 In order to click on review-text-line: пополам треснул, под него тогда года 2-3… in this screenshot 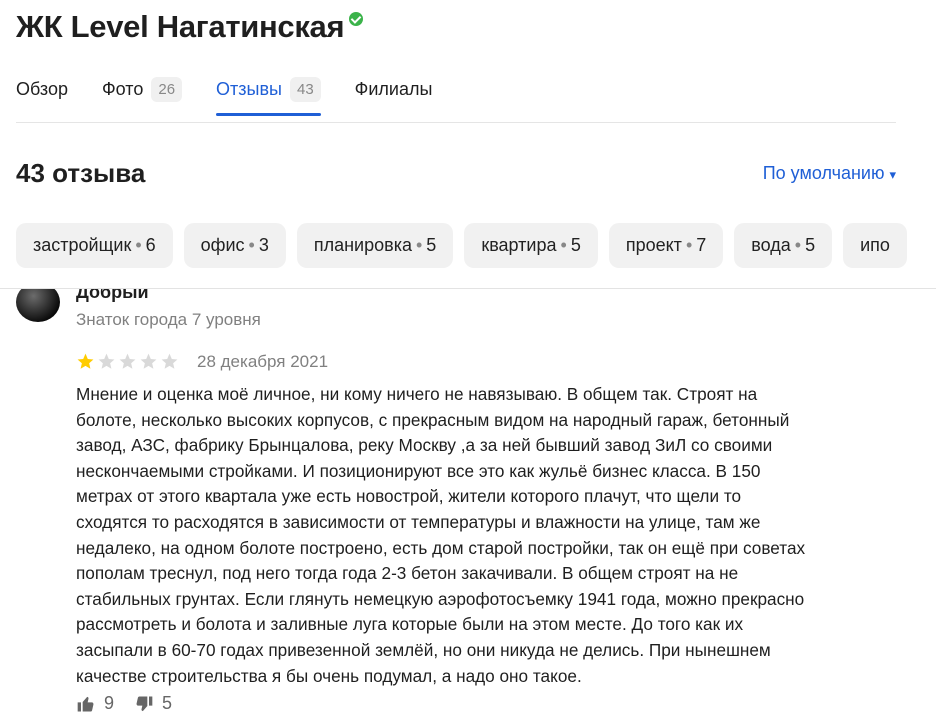, I will do `click(407, 573)`.